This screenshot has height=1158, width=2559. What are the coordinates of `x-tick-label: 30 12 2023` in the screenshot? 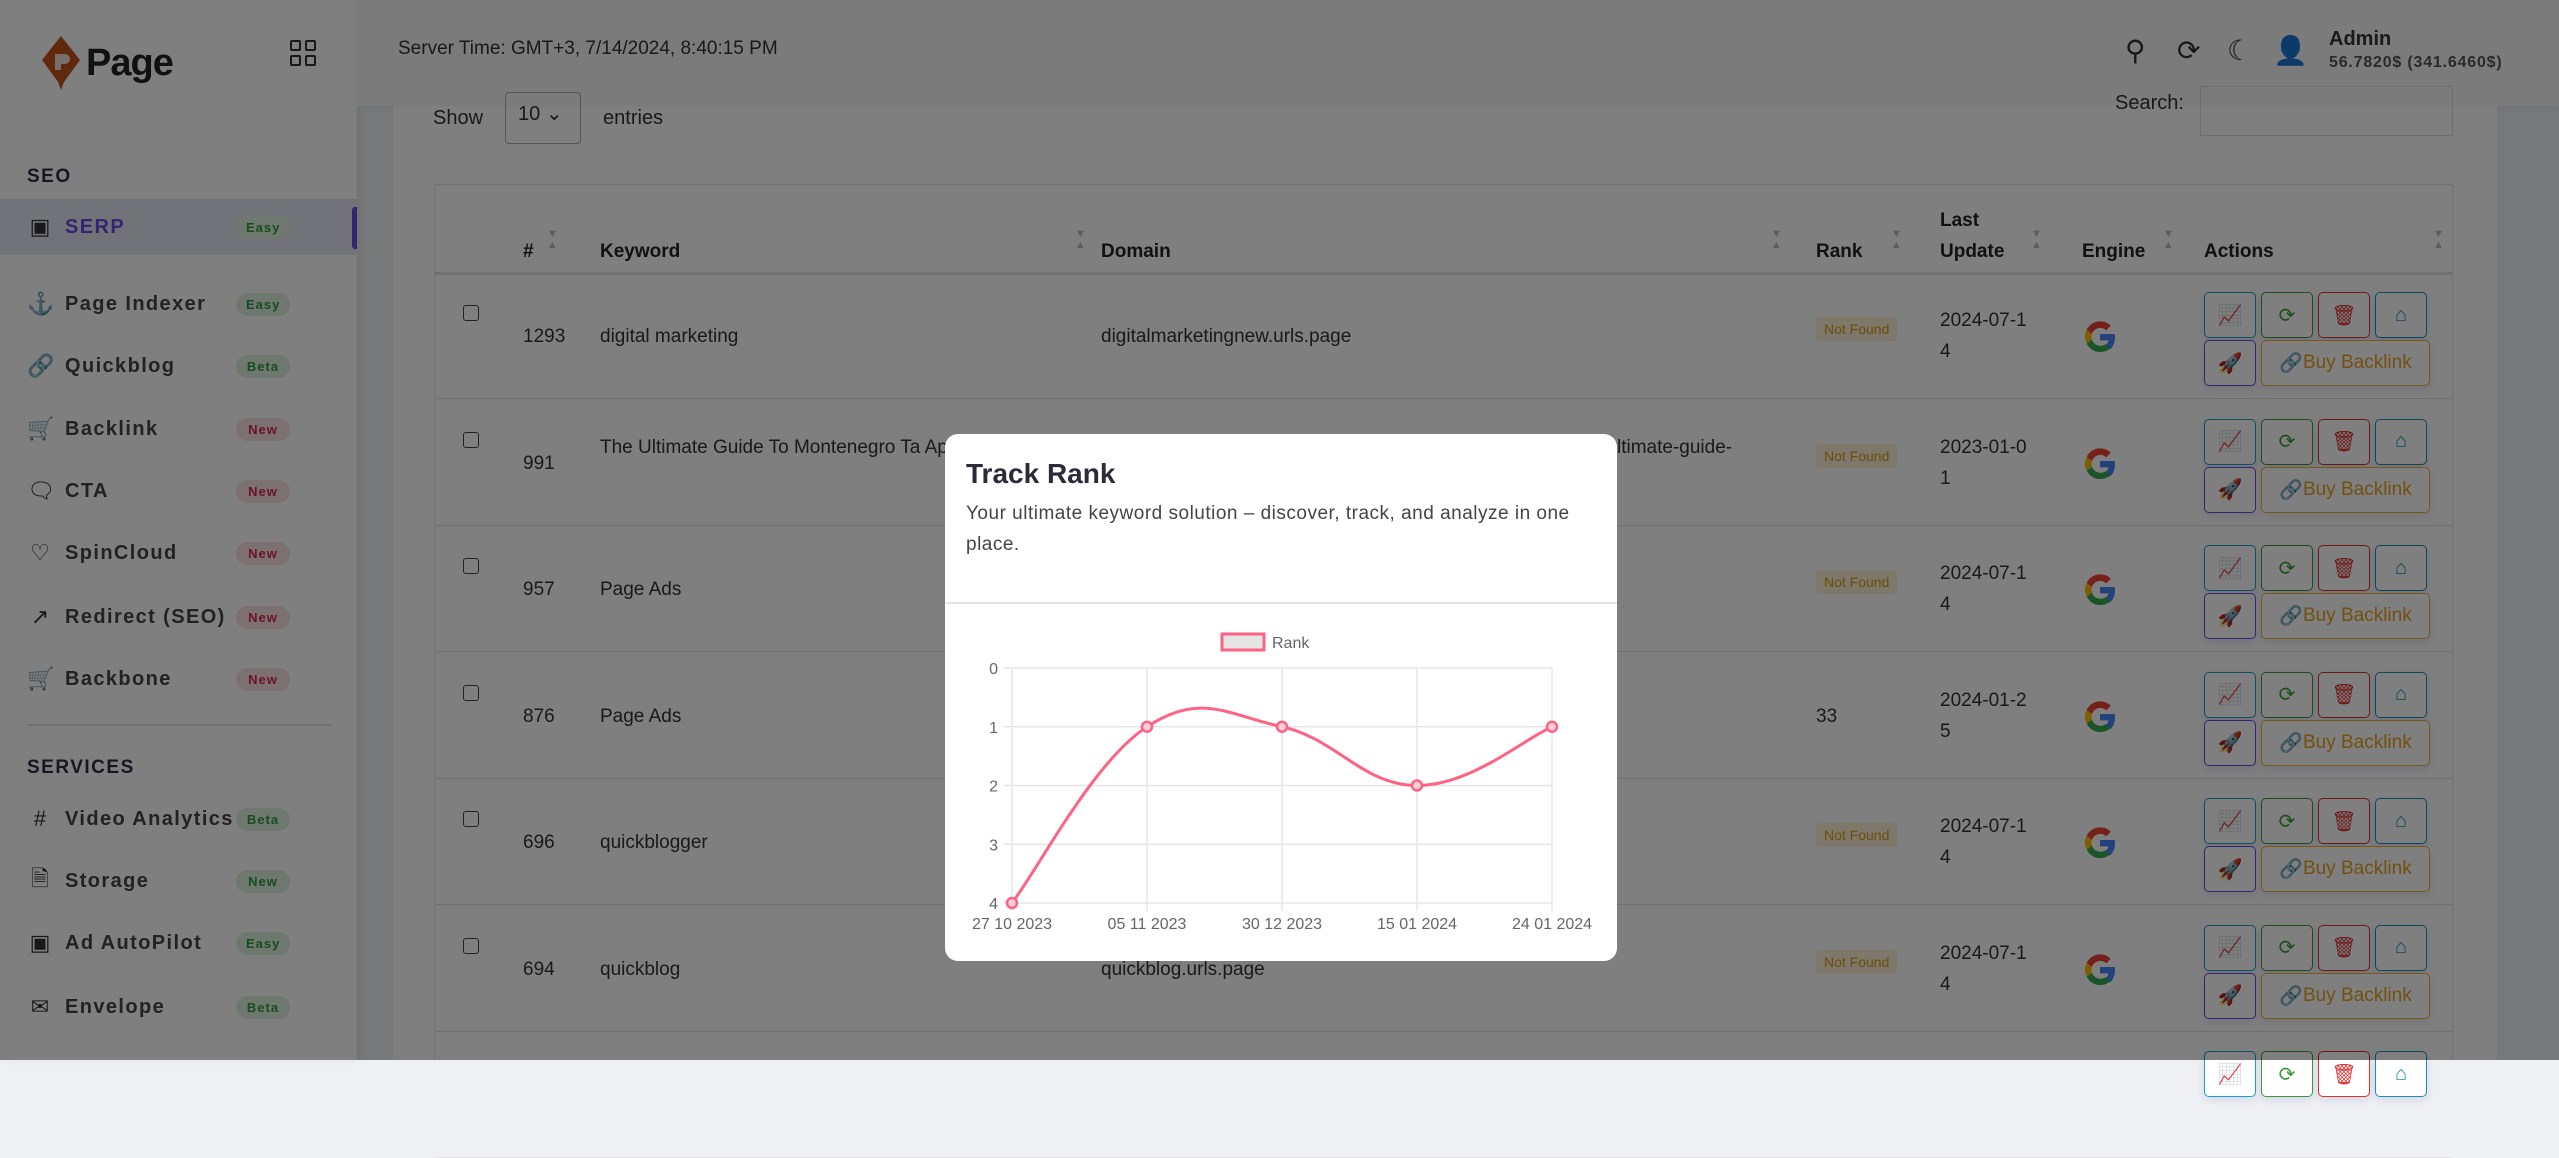 It's located at (1282, 924).